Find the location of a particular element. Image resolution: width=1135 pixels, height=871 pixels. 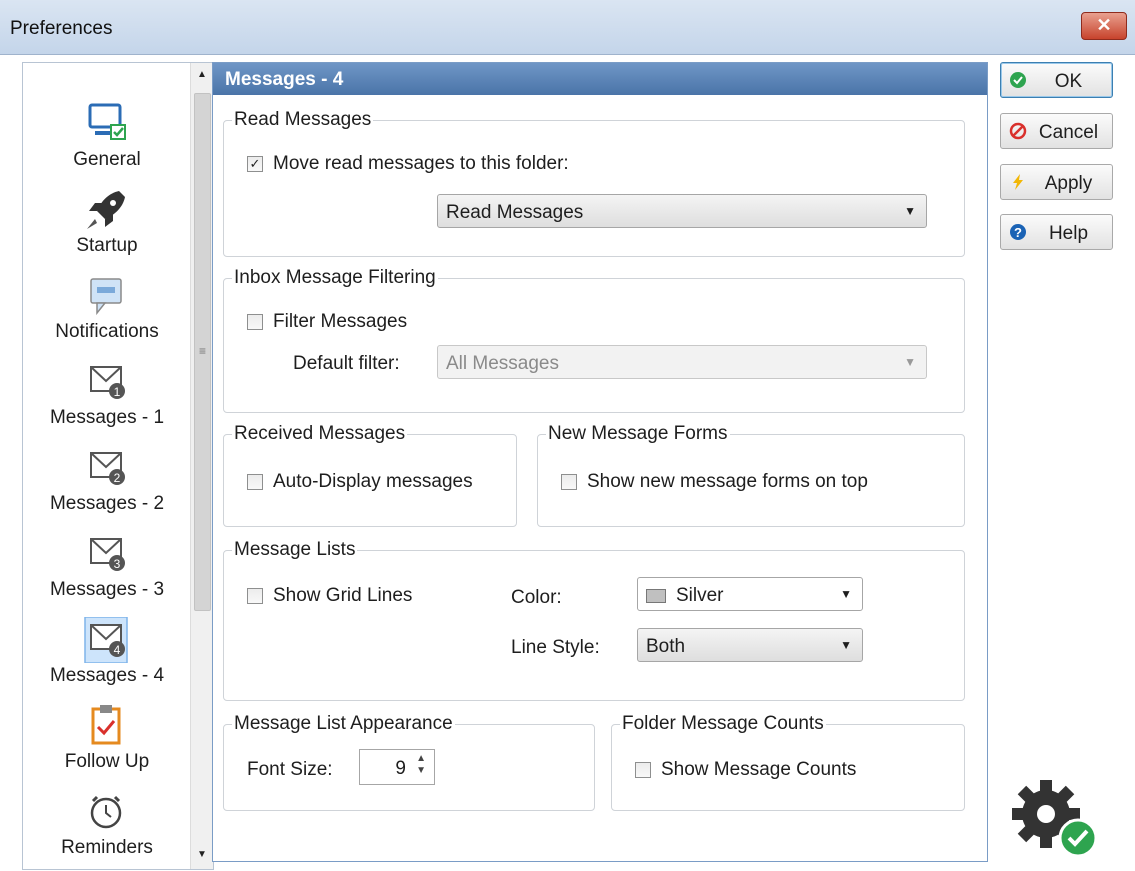

gear-check-icon is located at coordinates (1055, 819).